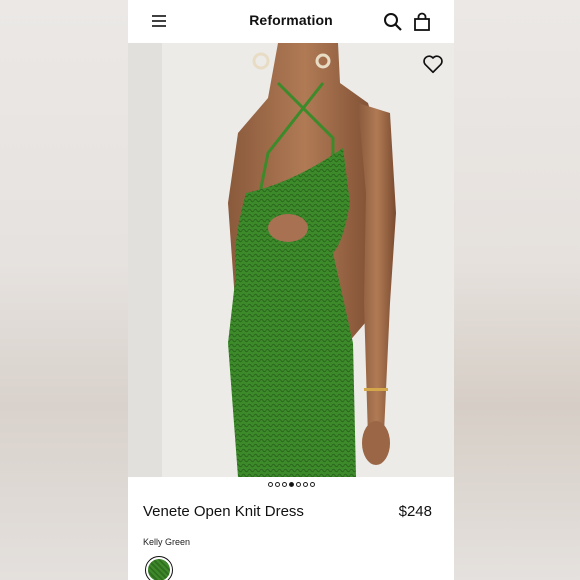 This screenshot has height=580, width=580. I want to click on shopping-bag-icon, so click(422, 22).